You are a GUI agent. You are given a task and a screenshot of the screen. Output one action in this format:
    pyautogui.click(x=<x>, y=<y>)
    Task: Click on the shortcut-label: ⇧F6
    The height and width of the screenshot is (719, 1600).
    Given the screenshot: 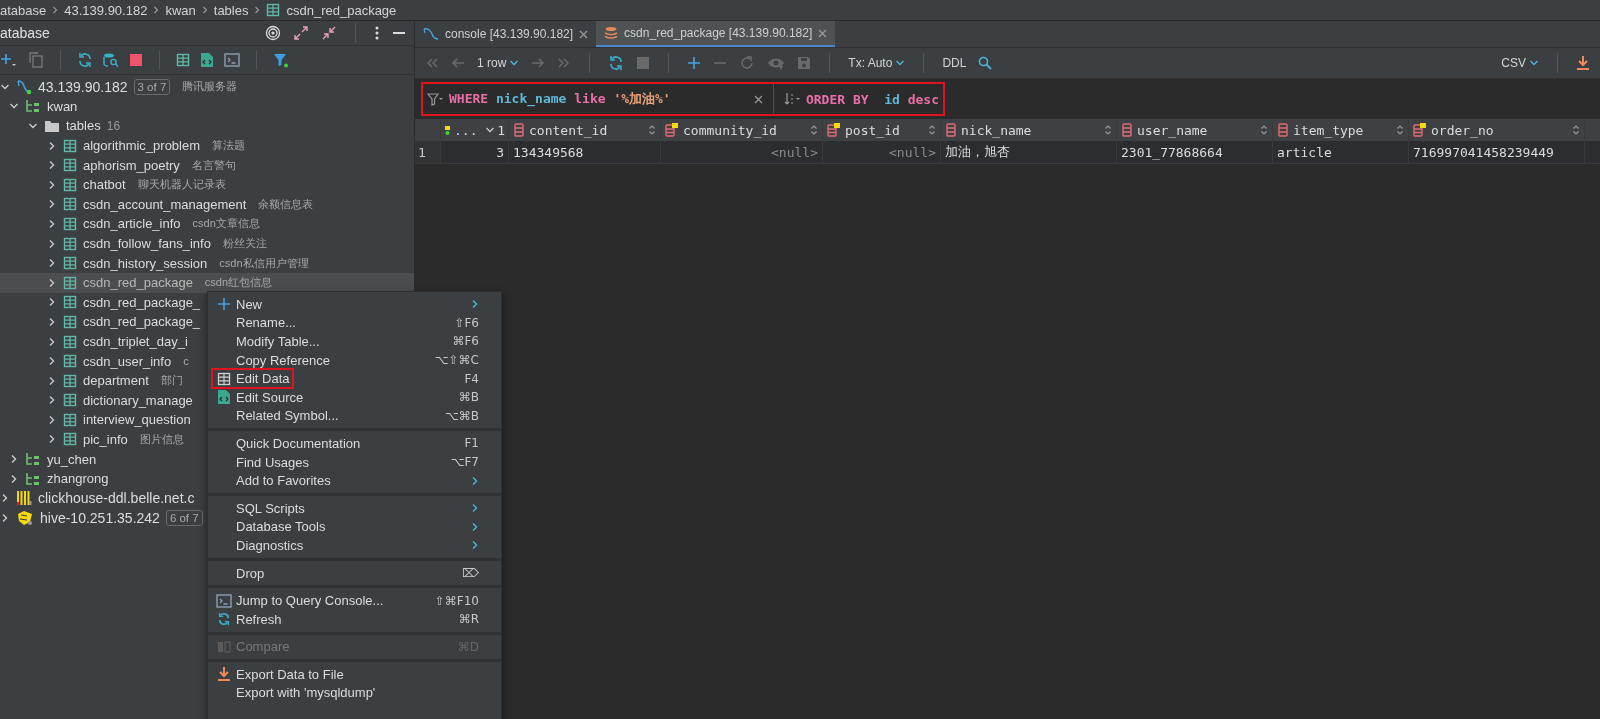 What is the action you would take?
    pyautogui.click(x=466, y=322)
    